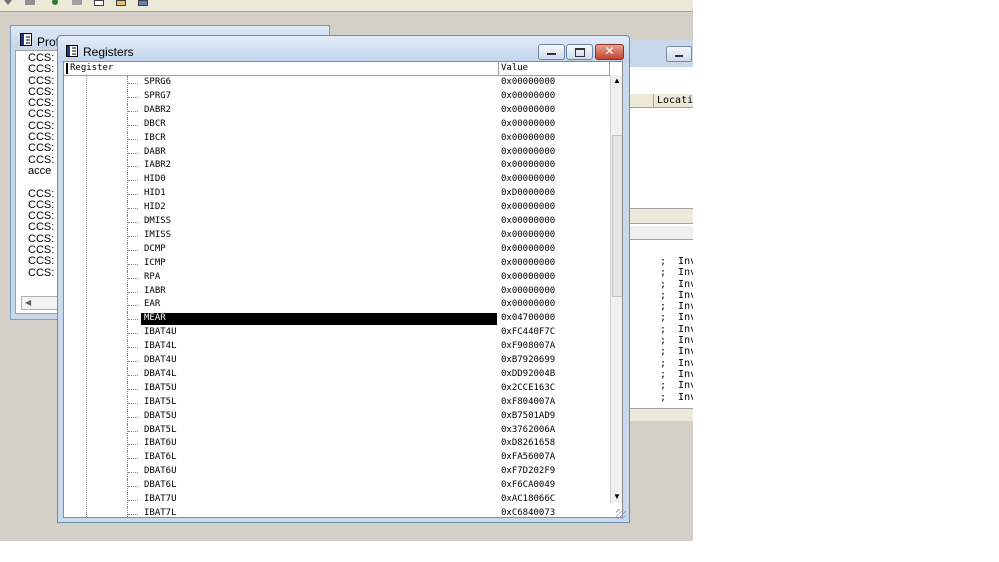 Image resolution: width=999 pixels, height=562 pixels. I want to click on maximize-button, so click(579, 52).